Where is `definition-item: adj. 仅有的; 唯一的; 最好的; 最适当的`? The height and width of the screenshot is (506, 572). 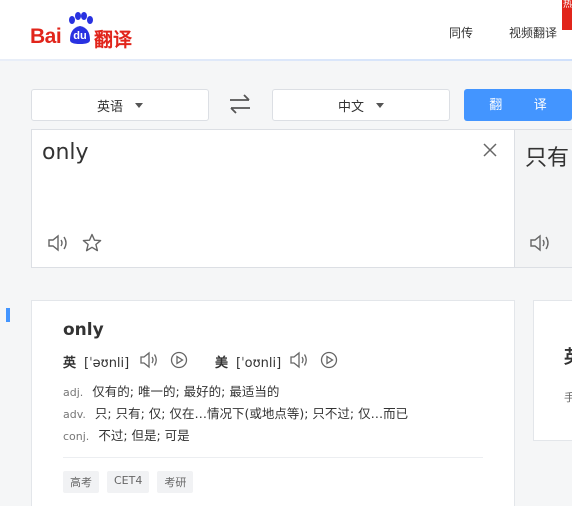
definition-item: adj. 仅有的; 唯一的; 最好的; 最适当的 is located at coordinates (235, 392).